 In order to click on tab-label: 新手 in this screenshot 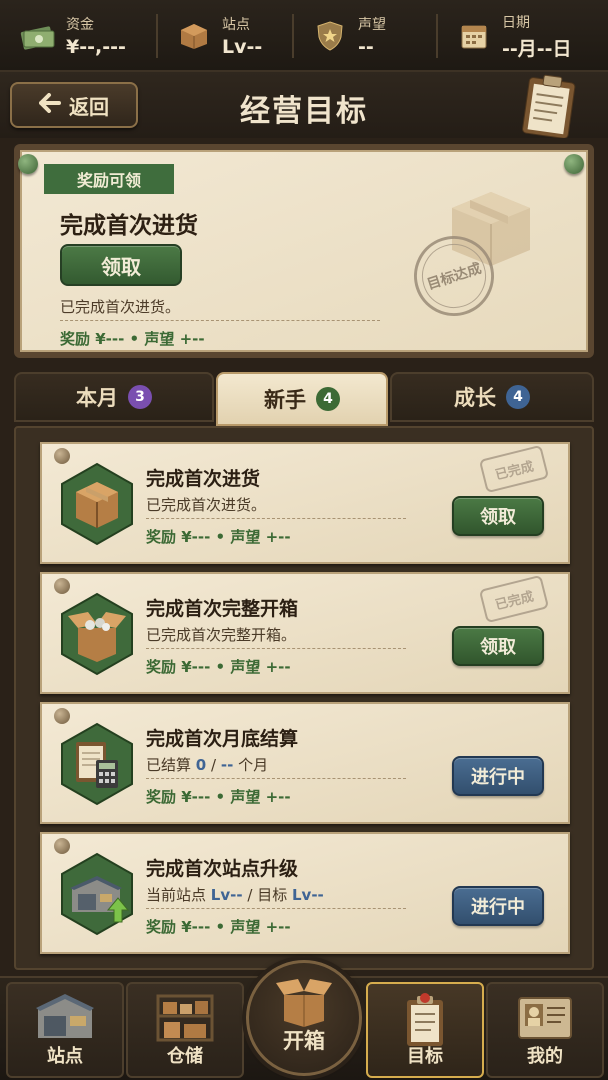, I will do `click(285, 400)`.